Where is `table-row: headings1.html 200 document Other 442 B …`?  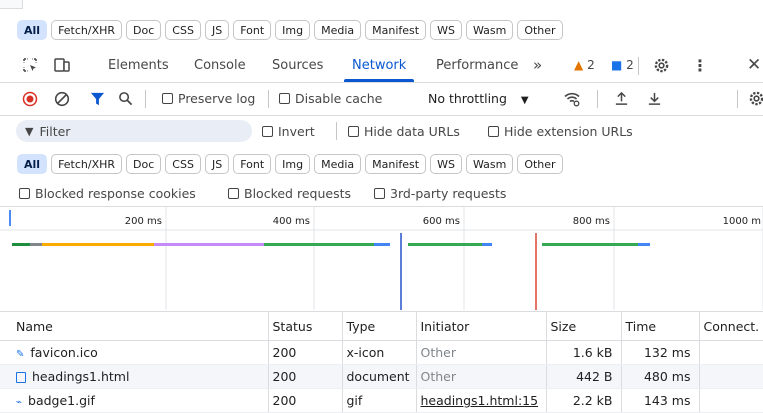 table-row: headings1.html 200 document Other 442 B … is located at coordinates (381, 376).